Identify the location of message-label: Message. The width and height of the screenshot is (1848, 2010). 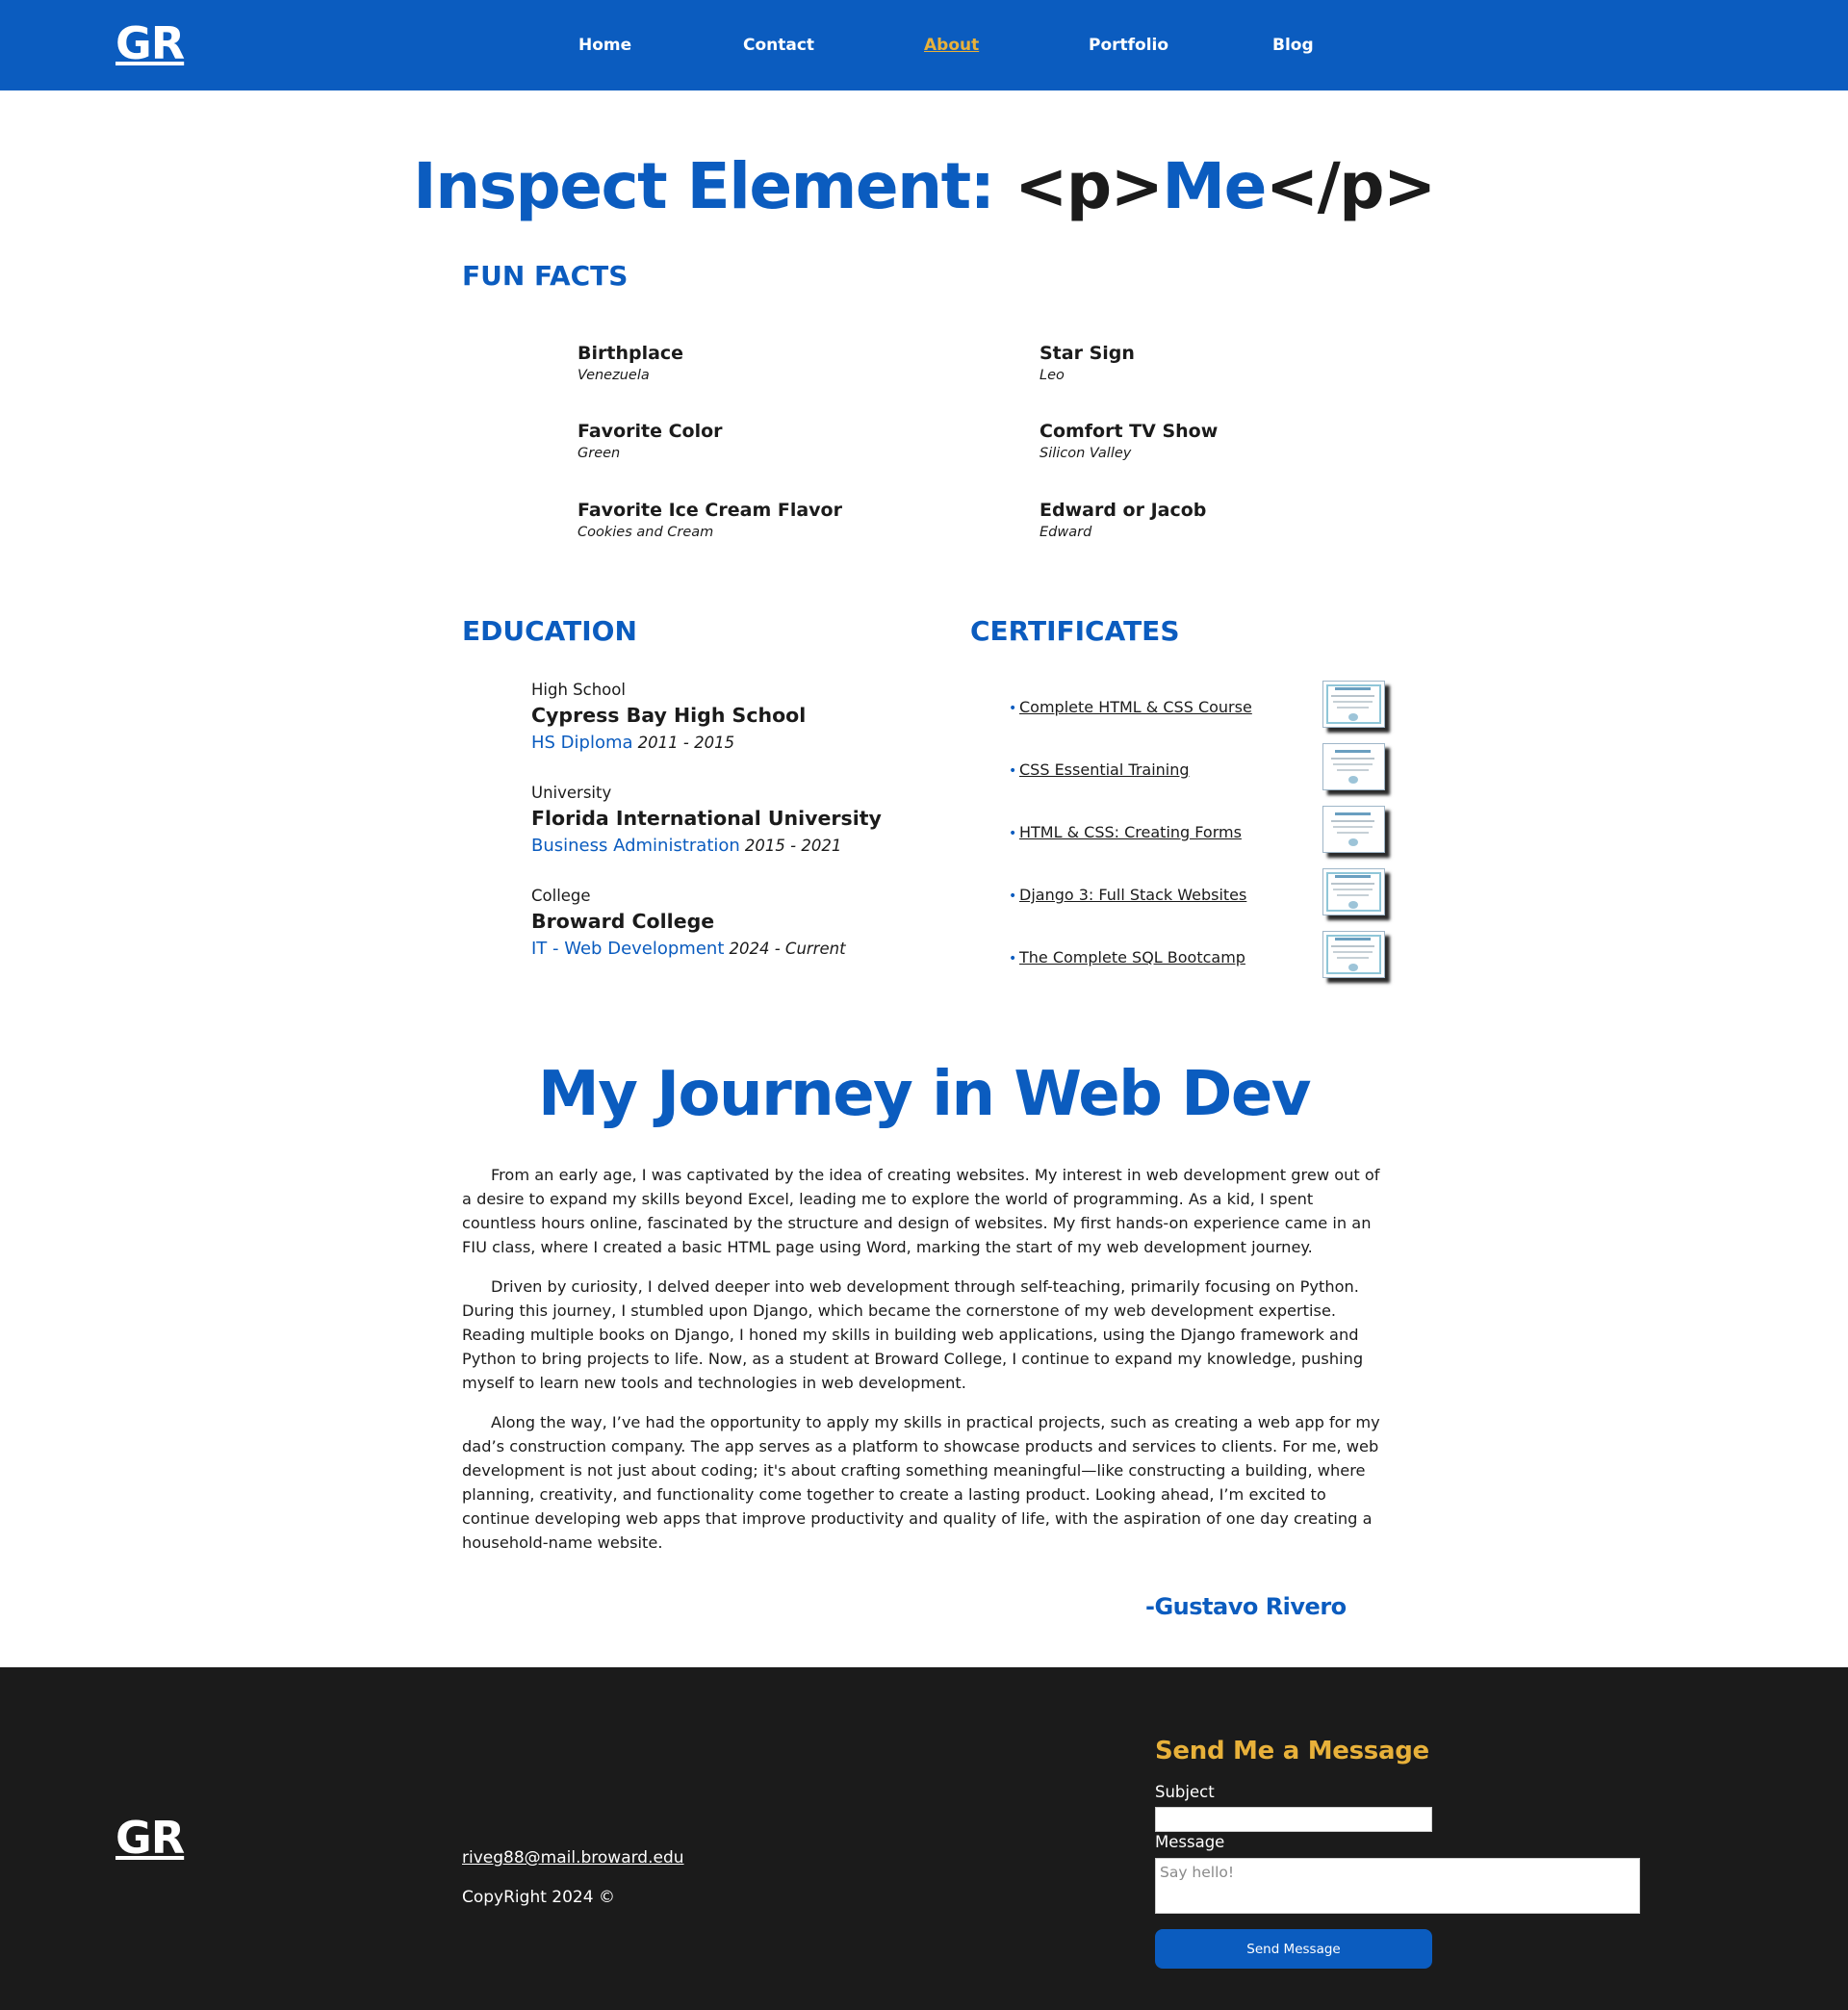
(1190, 1842).